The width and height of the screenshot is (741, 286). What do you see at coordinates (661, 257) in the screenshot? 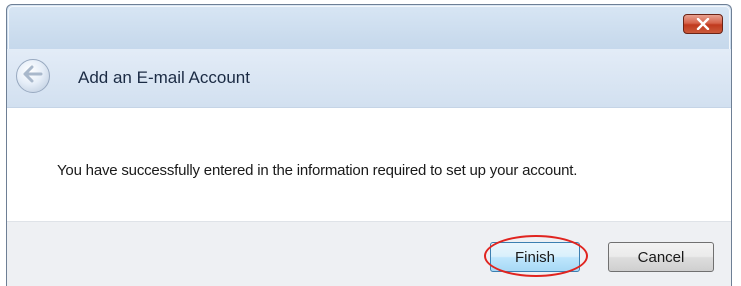
I see `cancel-button: Cancel` at bounding box center [661, 257].